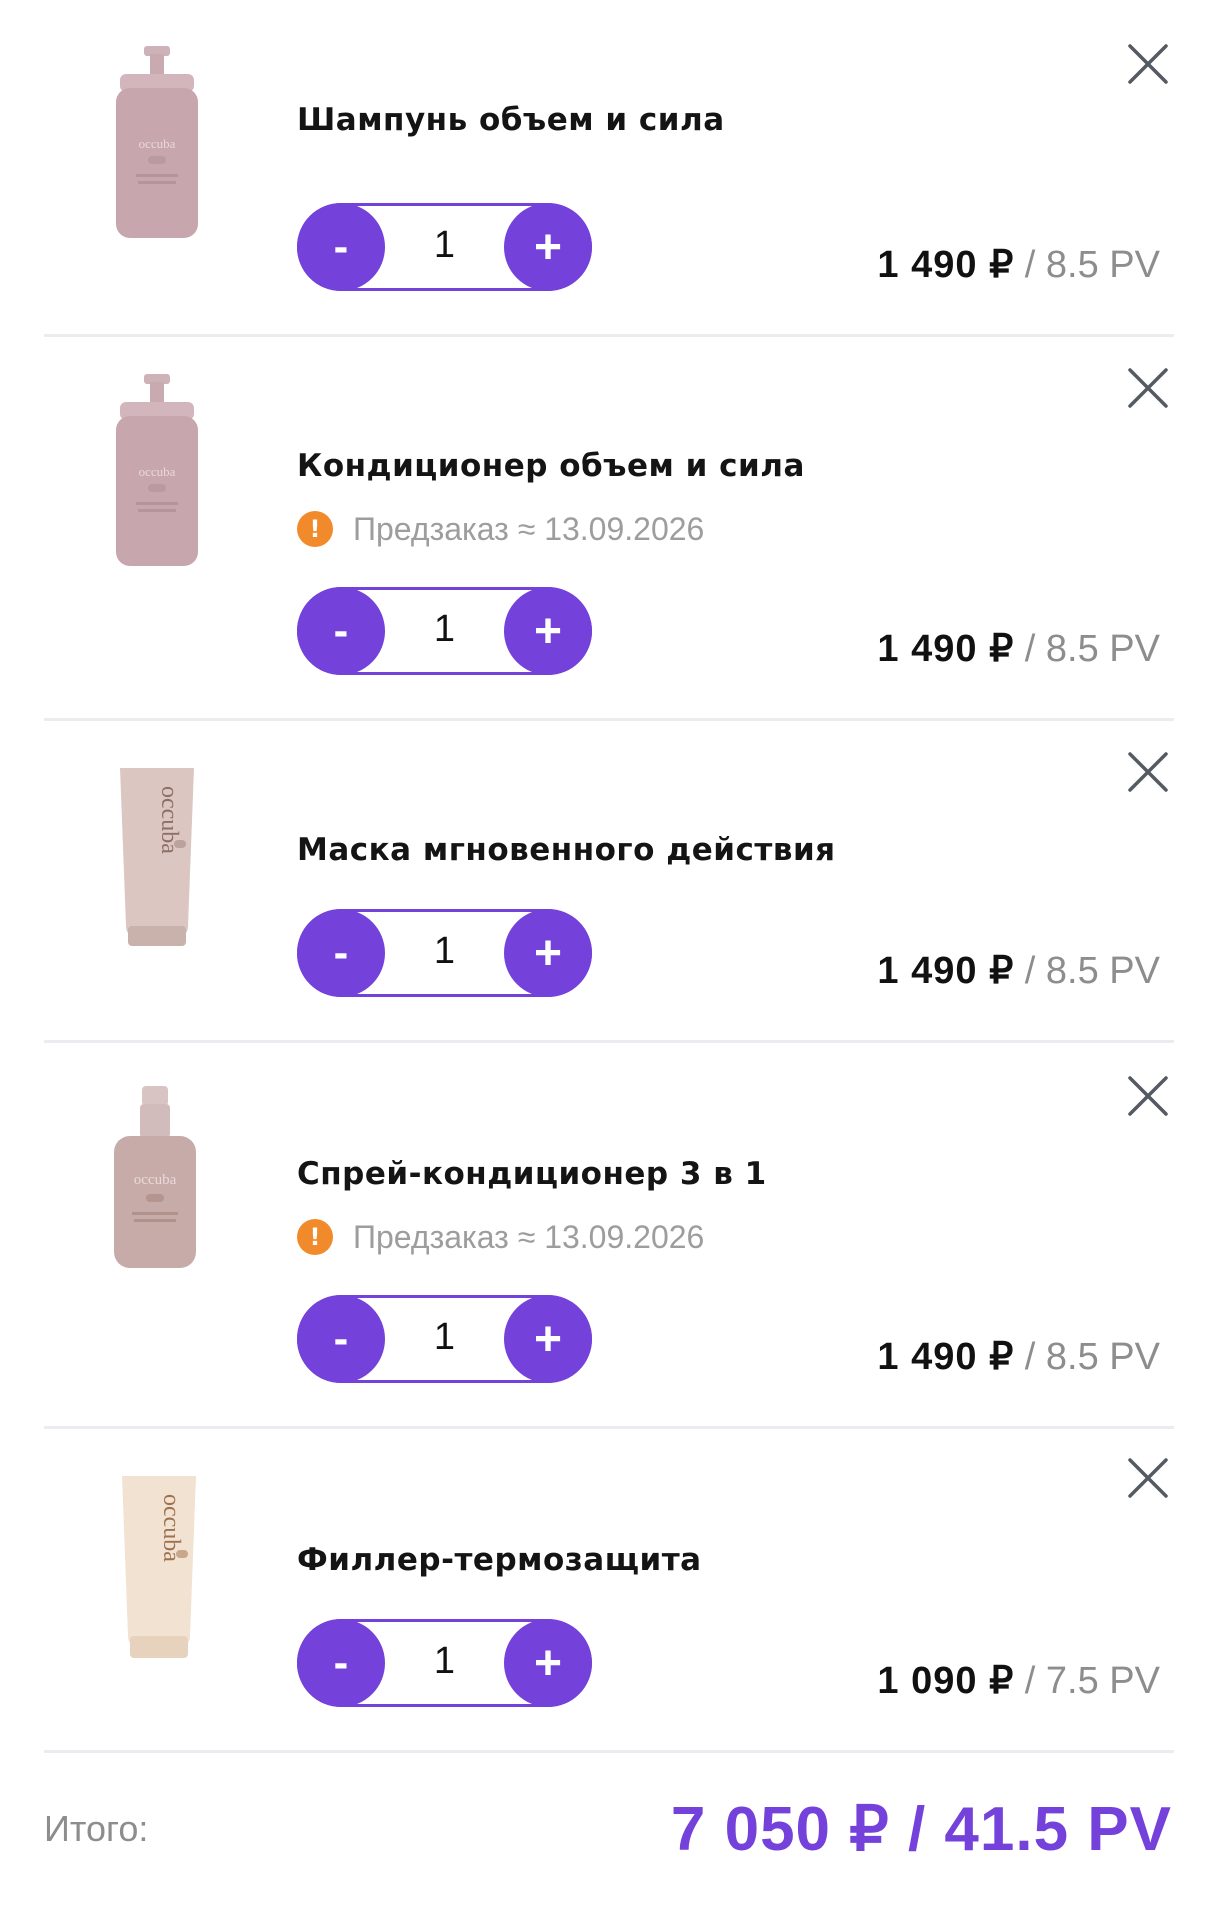  Describe the element at coordinates (1087, 1681) in the screenshot. I see `price-pv: / 7.5 PV` at that location.